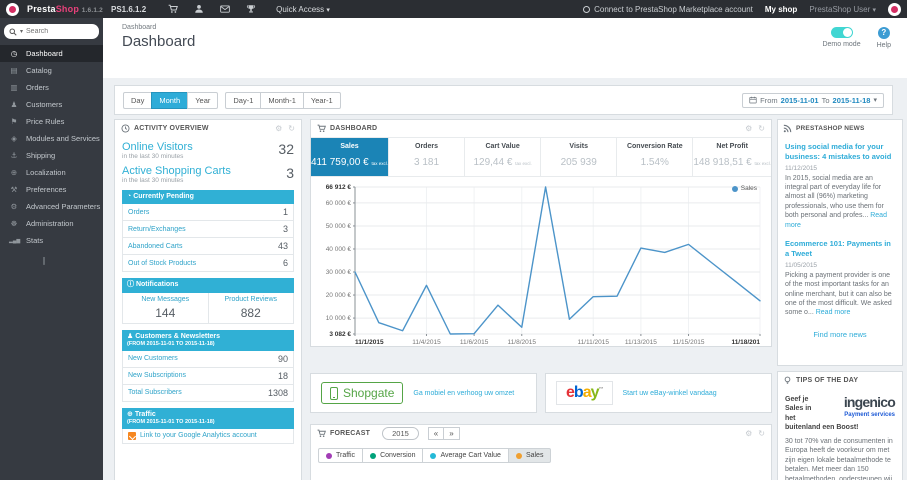 Image resolution: width=907 pixels, height=480 pixels. Describe the element at coordinates (529, 455) in the screenshot. I see `toggle-sales: Sales` at that location.